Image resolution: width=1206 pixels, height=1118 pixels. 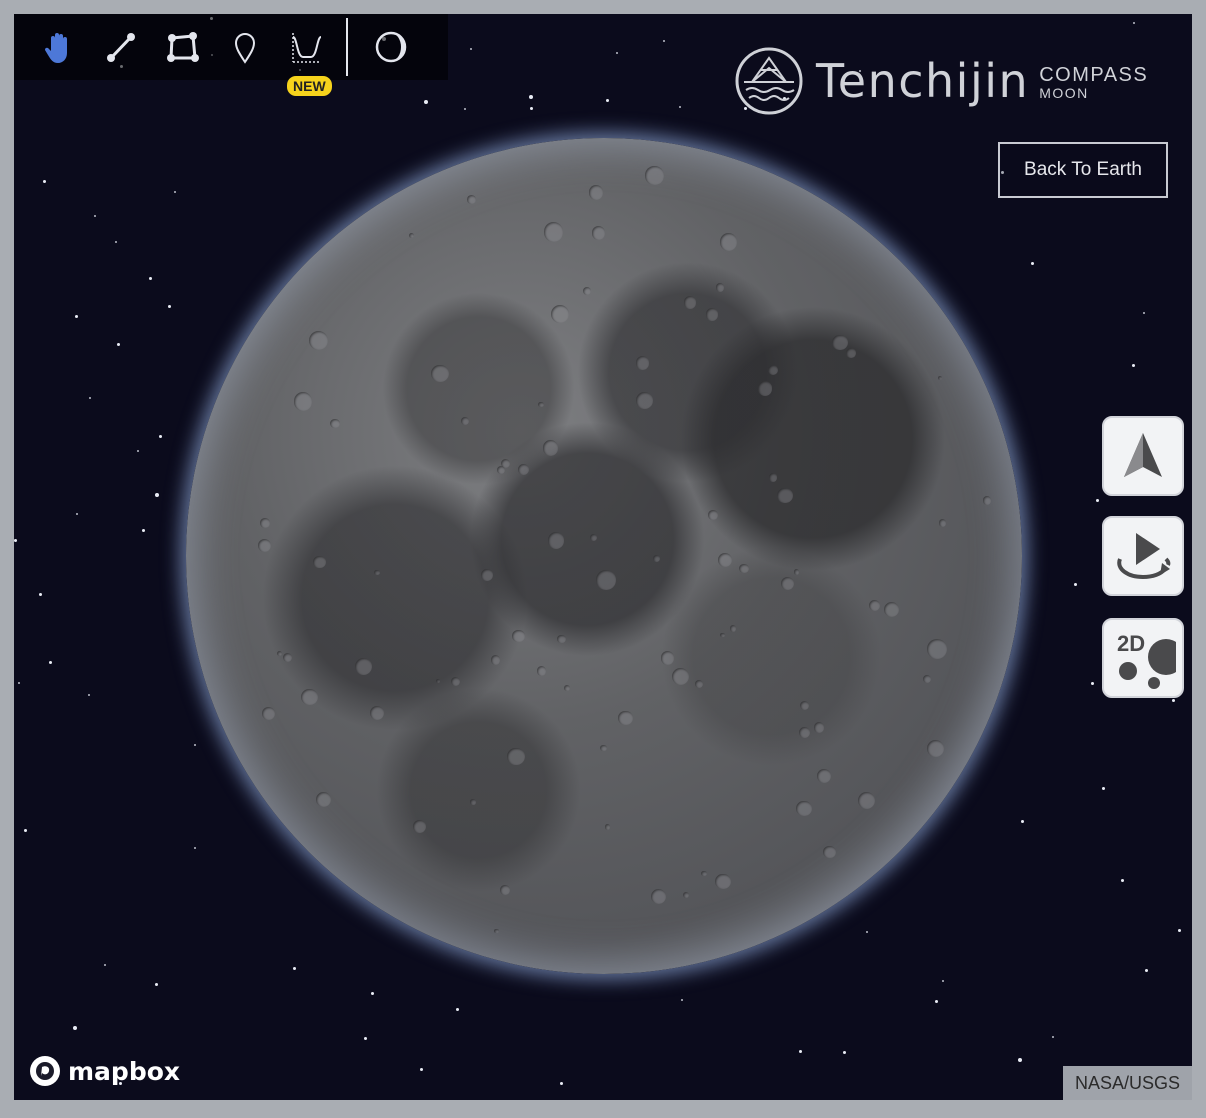 I want to click on line-measure-button, so click(x=121, y=47).